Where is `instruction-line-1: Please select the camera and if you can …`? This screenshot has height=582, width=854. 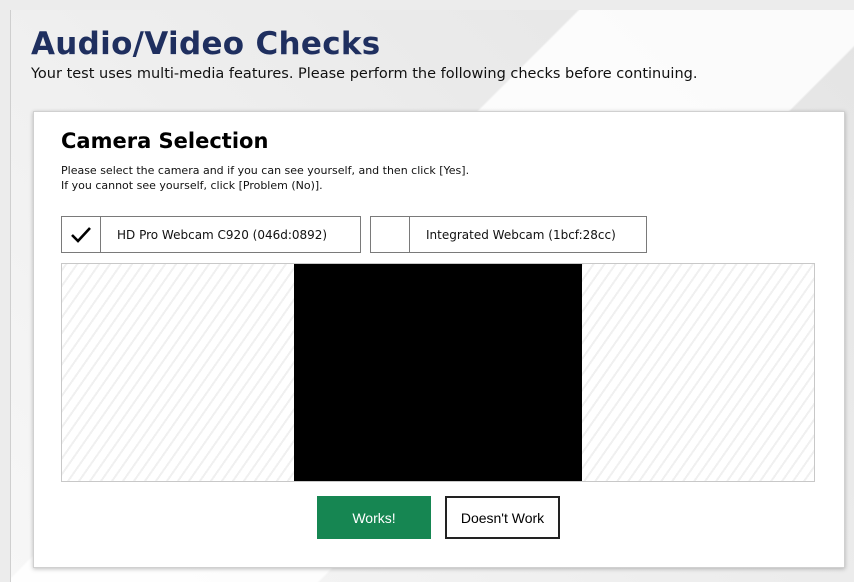
instruction-line-1: Please select the camera and if you can … is located at coordinates (265, 170).